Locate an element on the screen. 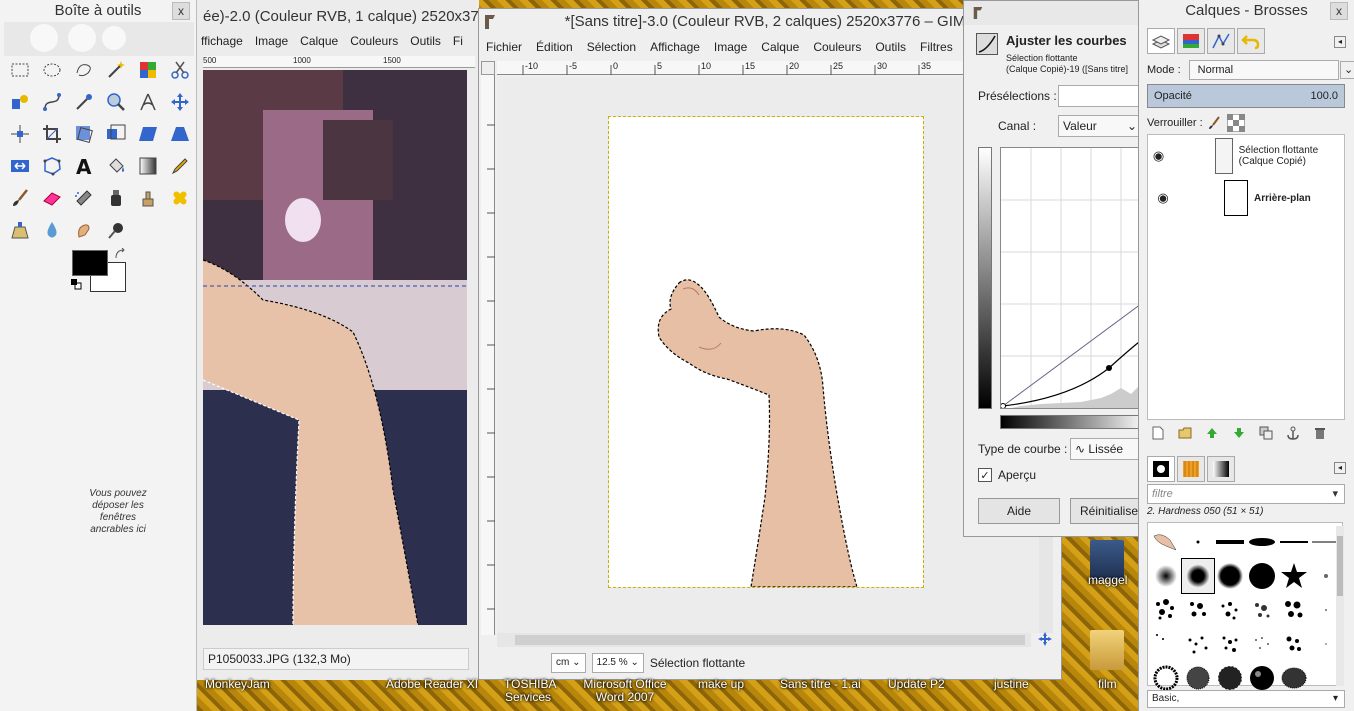 This screenshot has height=711, width=1354. menu-edition: Édition is located at coordinates (554, 47).